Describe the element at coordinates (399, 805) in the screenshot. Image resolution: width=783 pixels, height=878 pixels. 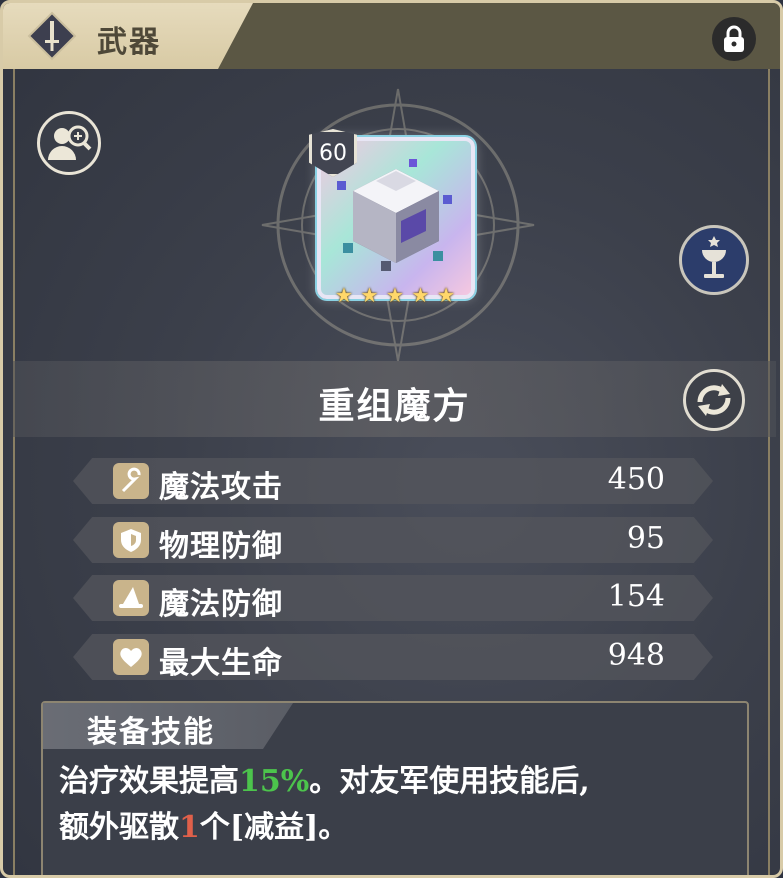
I see `skill-description: 治疗效果提高15%。对友军使用技能后, 额外驱散1个[减益]。` at that location.